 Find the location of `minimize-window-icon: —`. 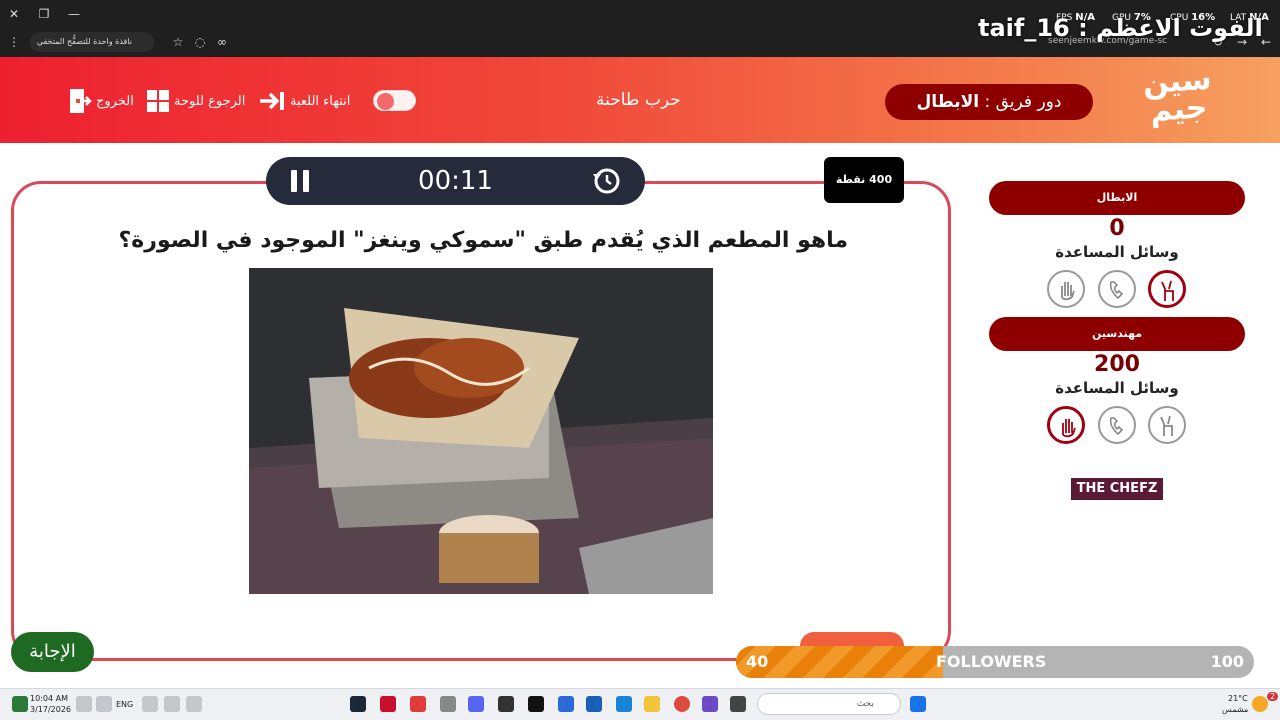

minimize-window-icon: — is located at coordinates (74, 14).